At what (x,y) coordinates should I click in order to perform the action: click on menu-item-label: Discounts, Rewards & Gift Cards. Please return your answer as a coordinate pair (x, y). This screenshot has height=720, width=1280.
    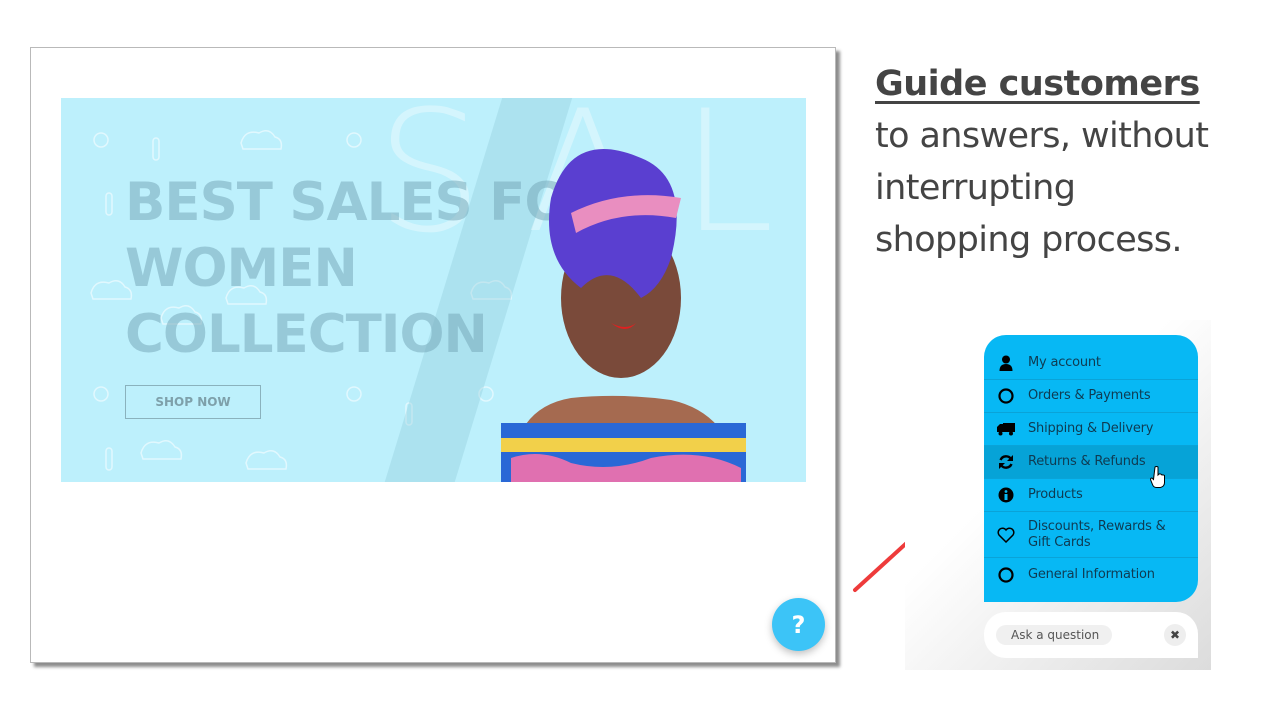
    Looking at the image, I should click on (1097, 534).